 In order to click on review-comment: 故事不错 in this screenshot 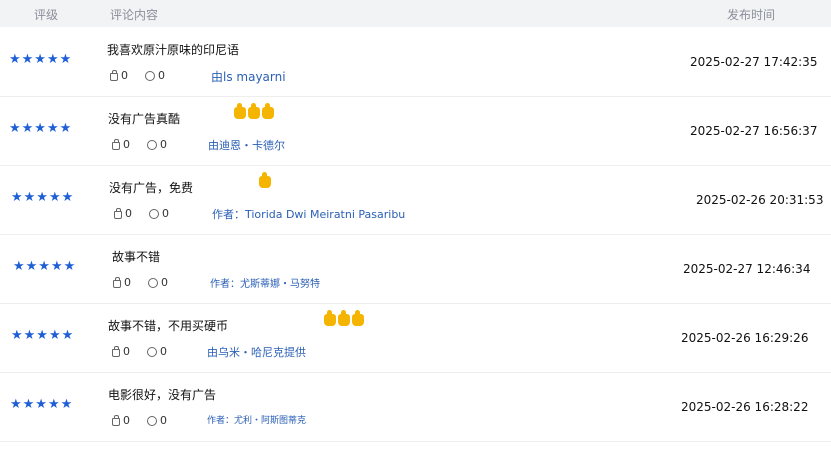, I will do `click(136, 257)`.